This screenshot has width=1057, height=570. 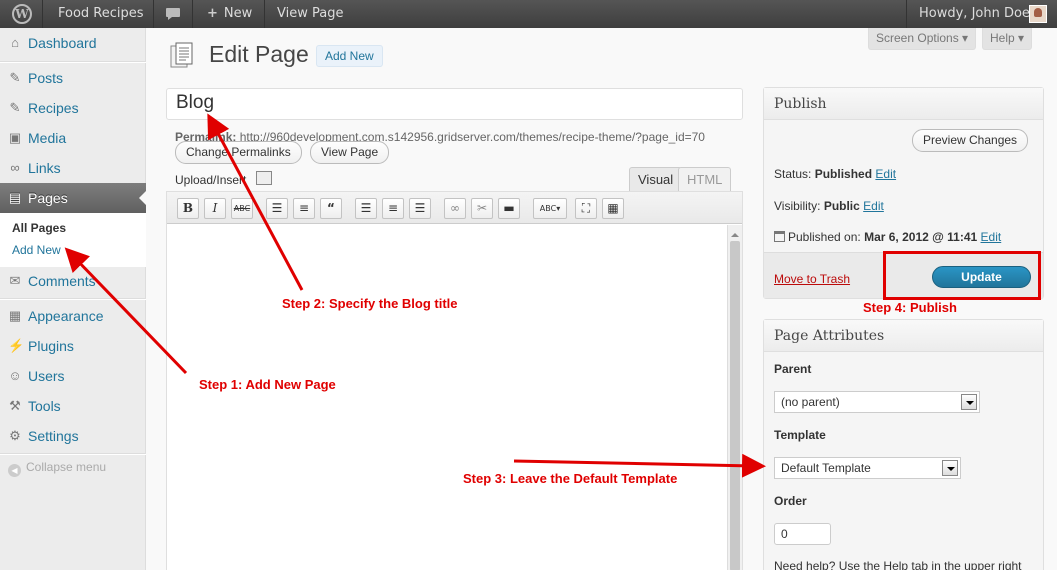 What do you see at coordinates (735, 405) in the screenshot?
I see `scrollbar-thumb` at bounding box center [735, 405].